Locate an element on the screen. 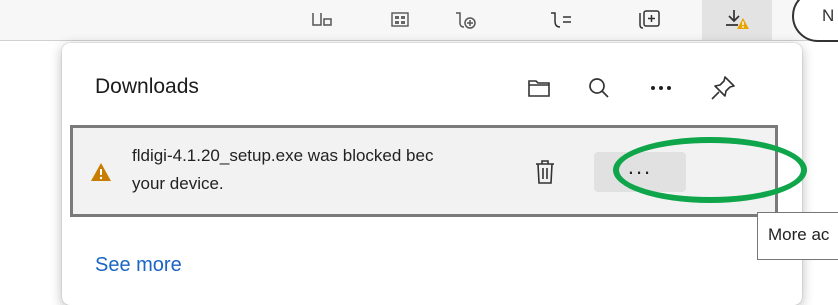 Image resolution: width=838 pixels, height=305 pixels. search-icon is located at coordinates (599, 88).